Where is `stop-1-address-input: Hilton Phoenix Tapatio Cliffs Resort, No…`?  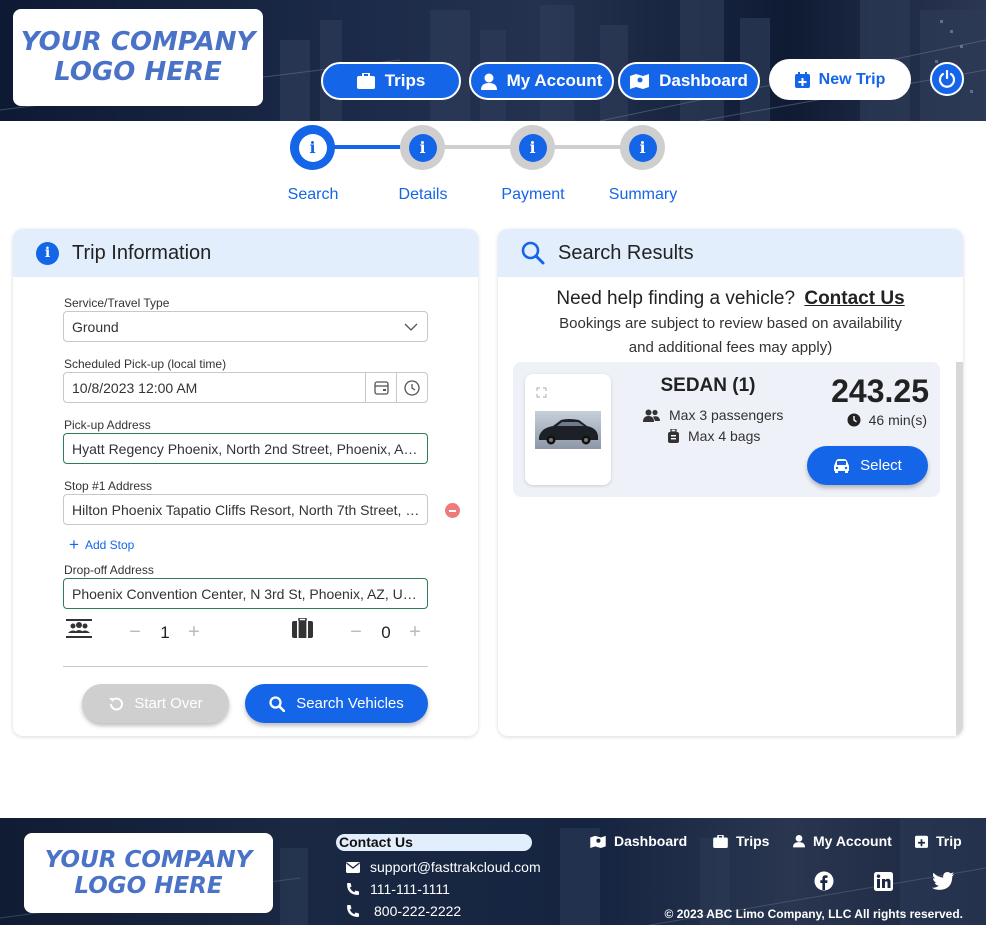
stop-1-address-input: Hilton Phoenix Tapatio Cliffs Resort, No… is located at coordinates (245, 509).